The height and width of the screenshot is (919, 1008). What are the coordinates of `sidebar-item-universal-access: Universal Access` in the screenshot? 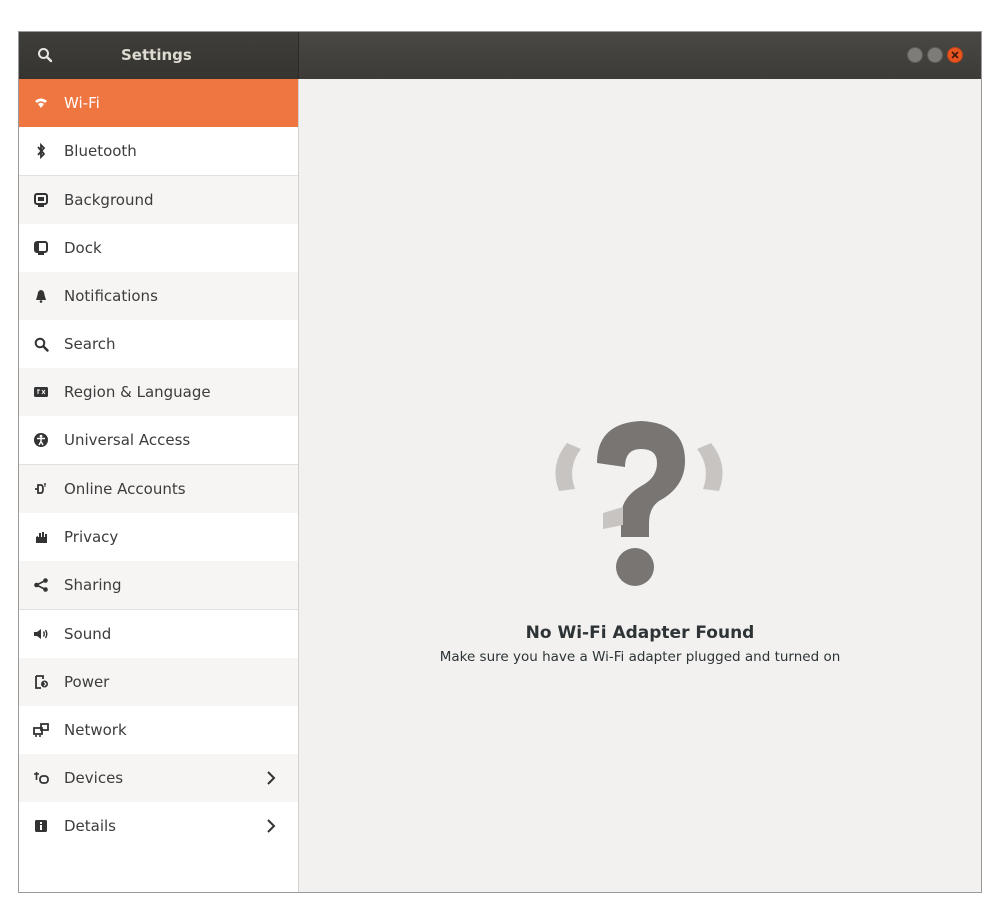 It's located at (158, 440).